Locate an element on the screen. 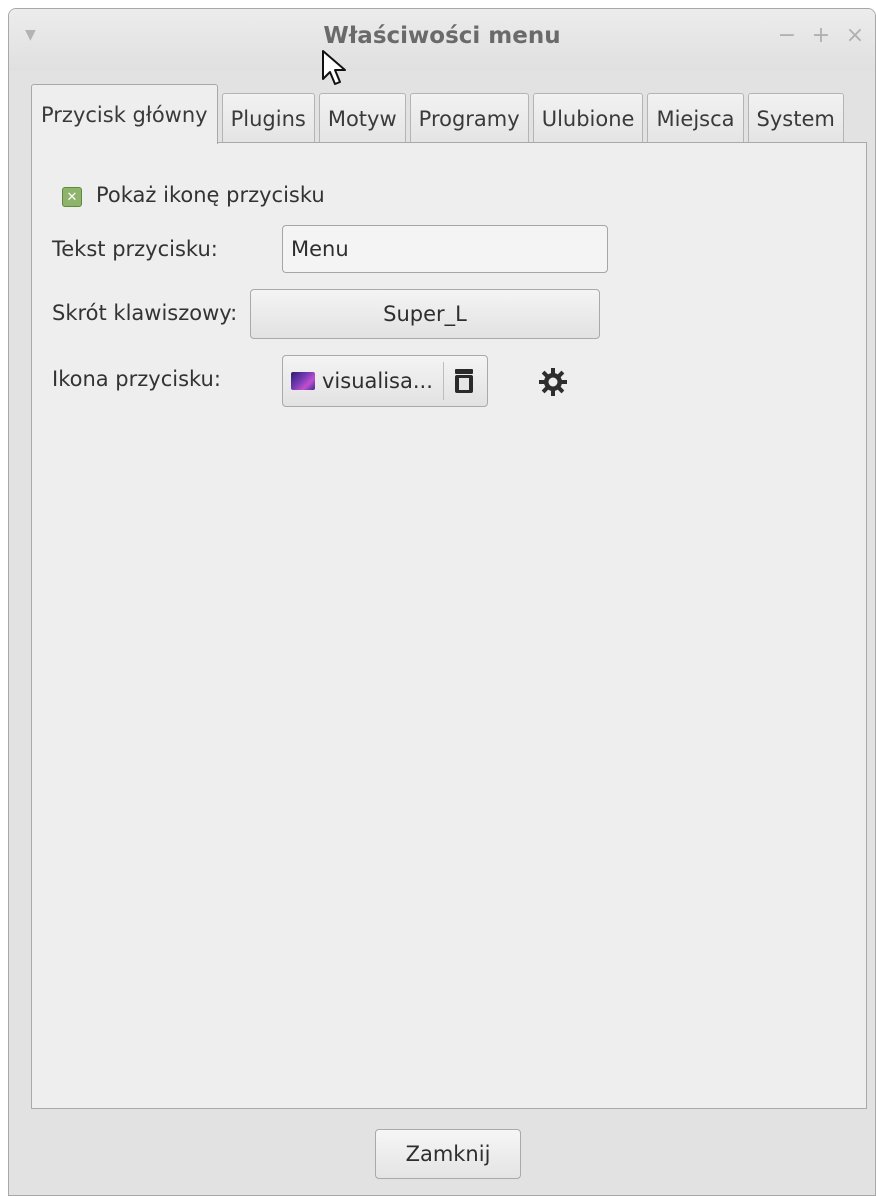 This screenshot has width=876, height=1196. icon-preview-thumbnail is located at coordinates (303, 381).